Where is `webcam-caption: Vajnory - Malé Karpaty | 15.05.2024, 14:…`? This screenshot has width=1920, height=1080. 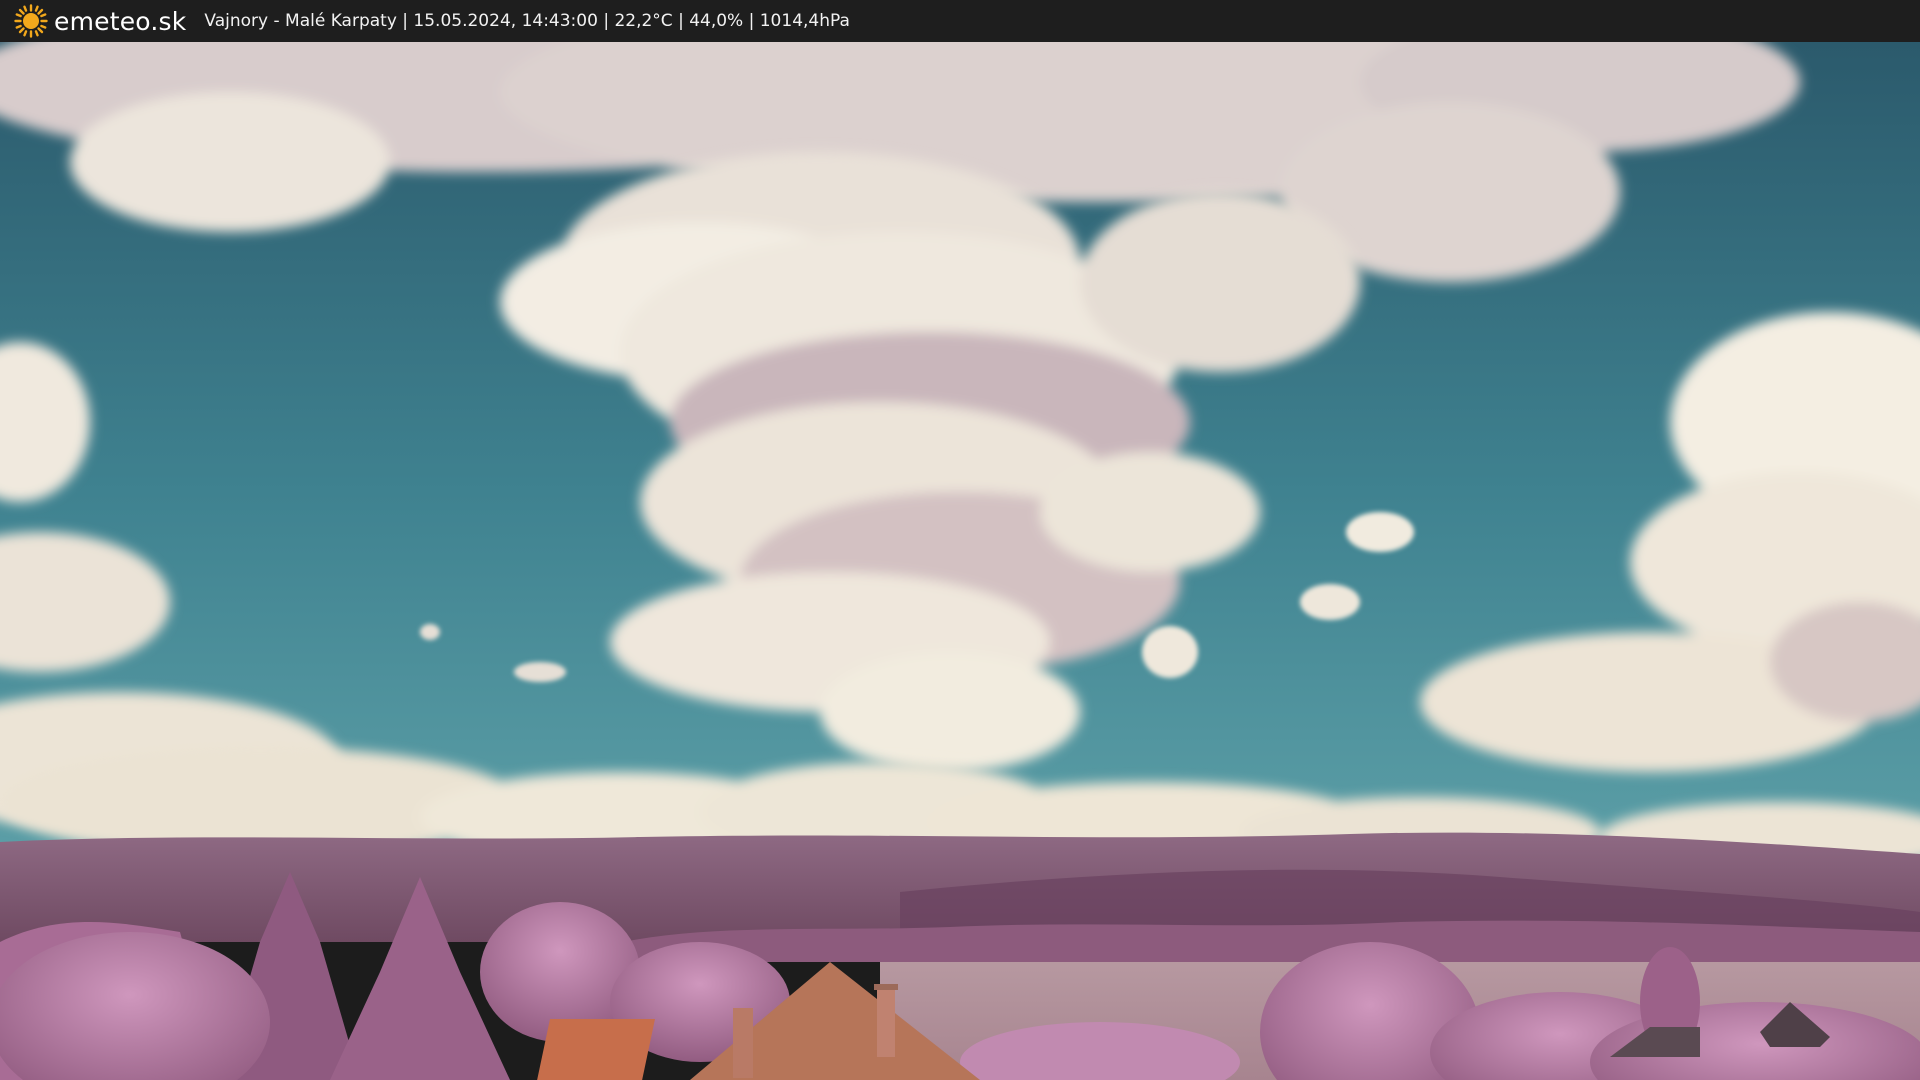 webcam-caption: Vajnory - Malé Karpaty | 15.05.2024, 14:… is located at coordinates (527, 21).